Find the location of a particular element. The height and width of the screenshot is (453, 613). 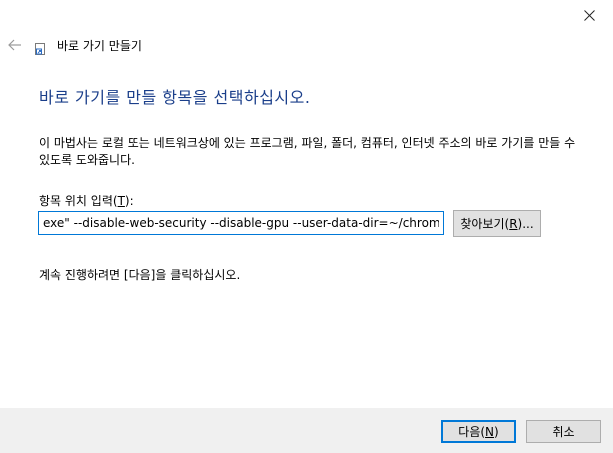

shortcut-wizard-icon is located at coordinates (40, 47).